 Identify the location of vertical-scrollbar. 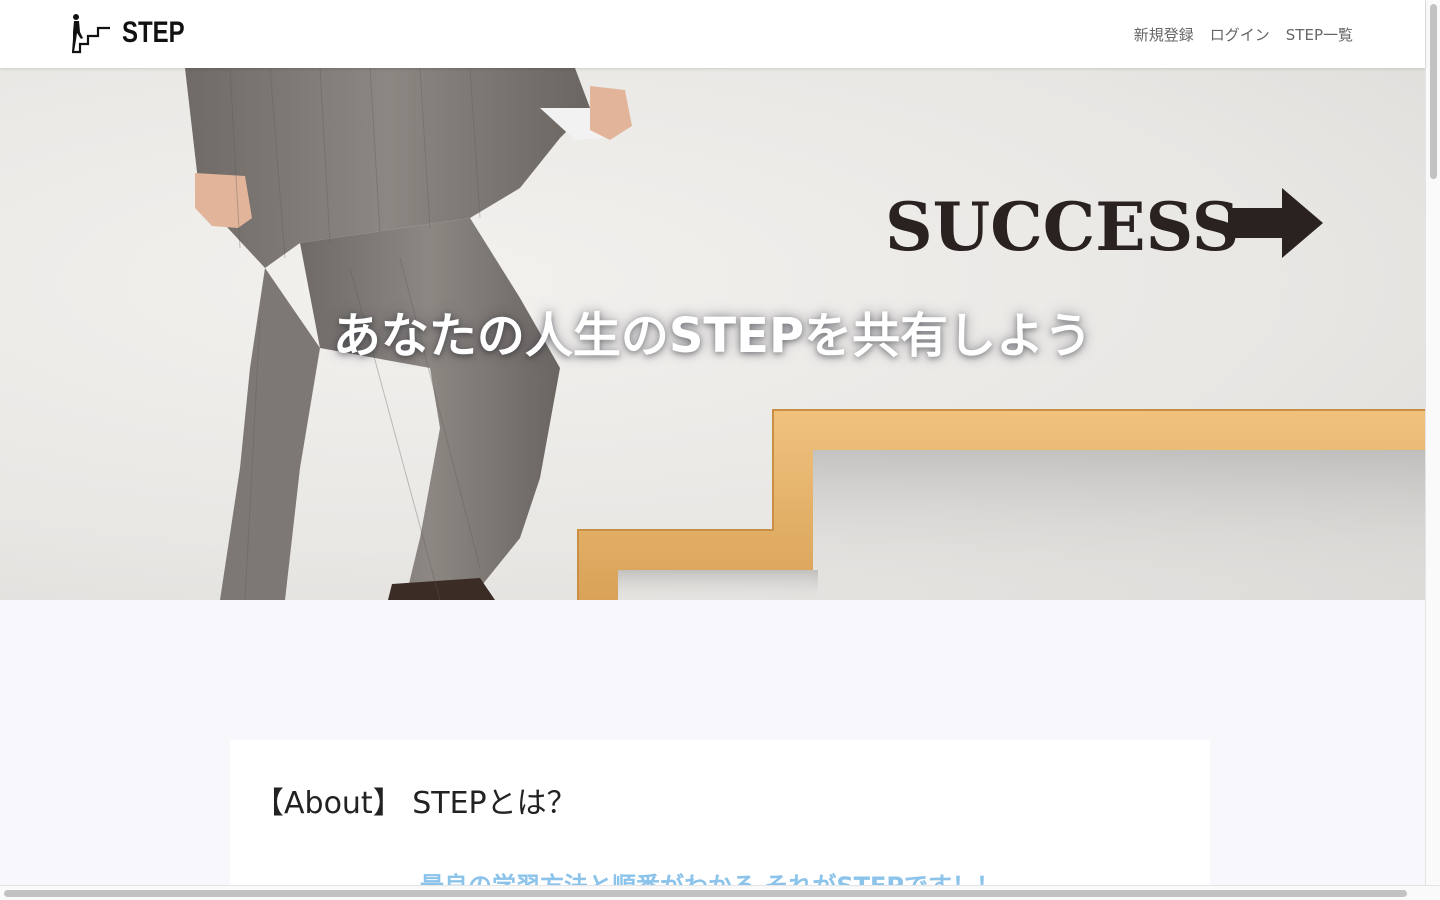
(1432, 442).